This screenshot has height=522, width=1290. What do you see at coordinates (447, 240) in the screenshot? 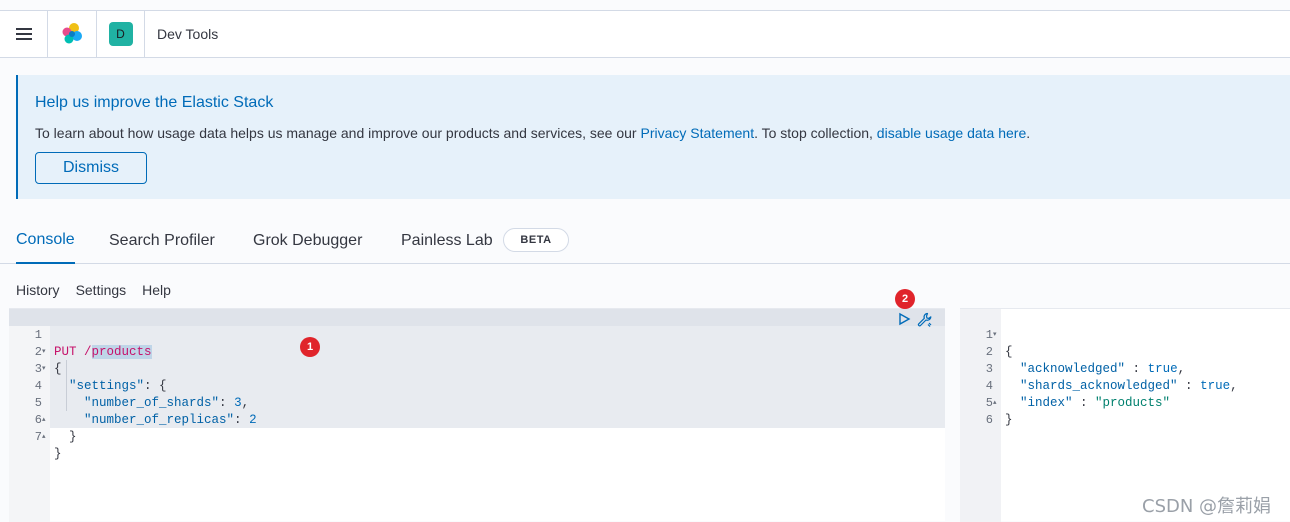
I see `tab-painless-lab: Painless Lab` at bounding box center [447, 240].